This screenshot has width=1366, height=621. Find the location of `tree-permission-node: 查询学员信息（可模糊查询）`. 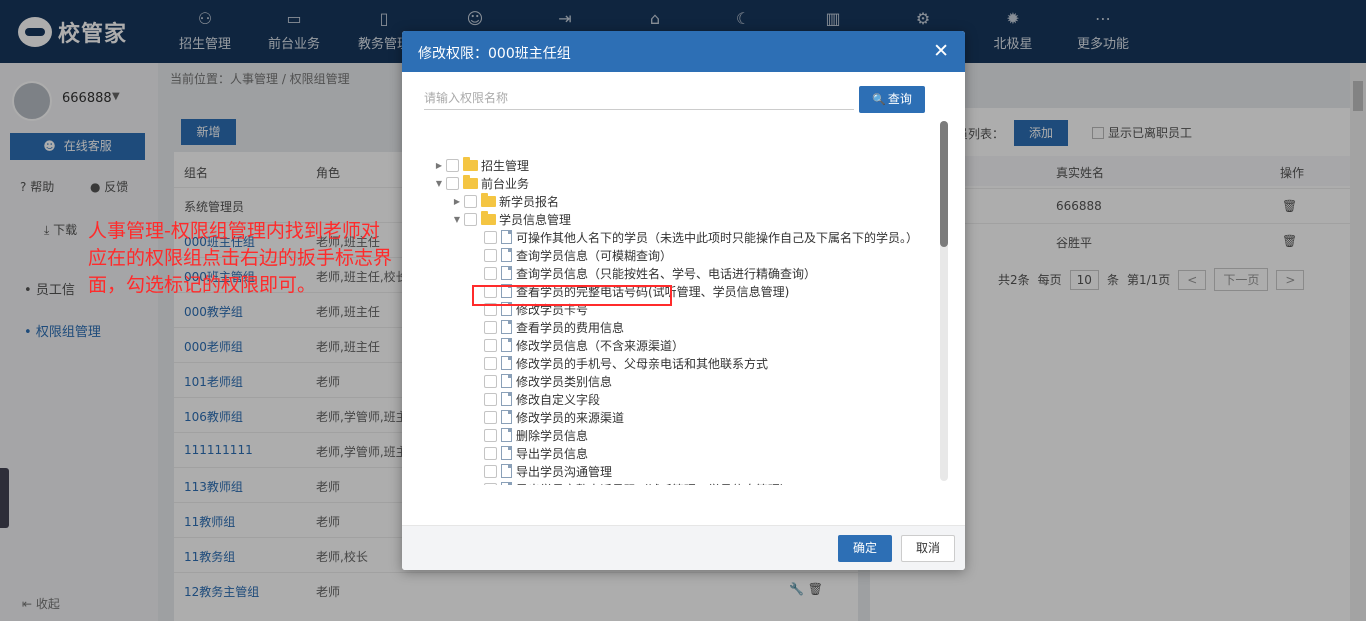

tree-permission-node: 查询学员信息（可模糊查询） is located at coordinates (571, 255).